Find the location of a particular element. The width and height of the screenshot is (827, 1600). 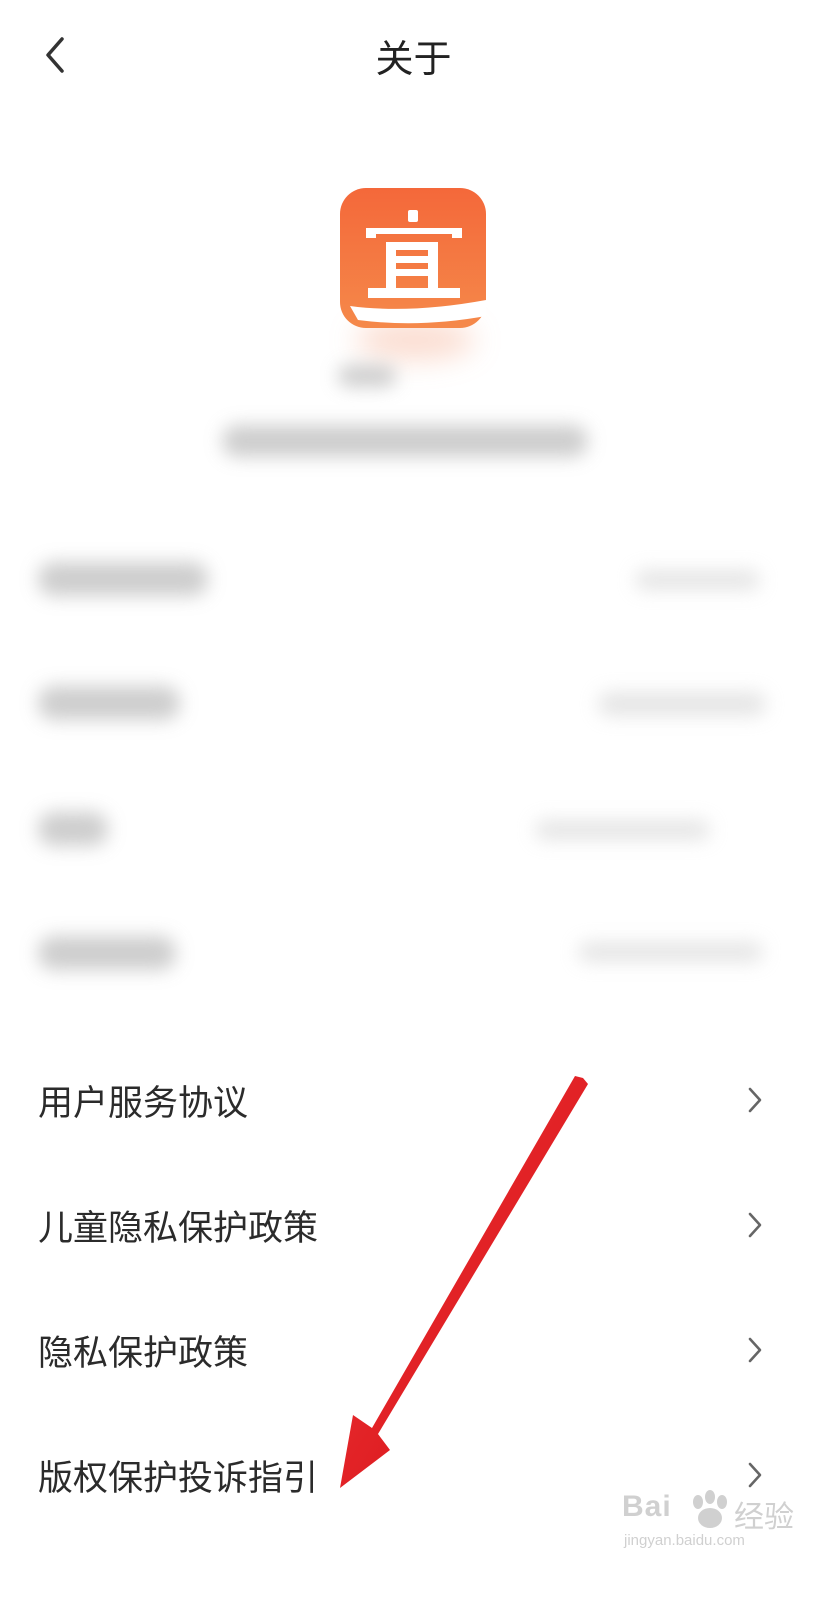

watermark-brand: Bai is located at coordinates (647, 1506).